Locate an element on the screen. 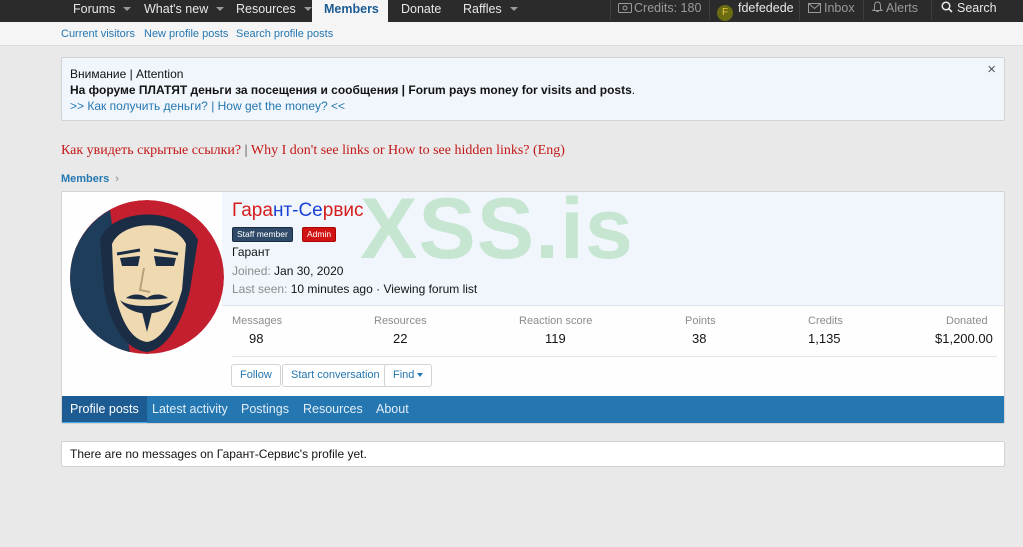  staff-member-badge: Staff member is located at coordinates (262, 234).